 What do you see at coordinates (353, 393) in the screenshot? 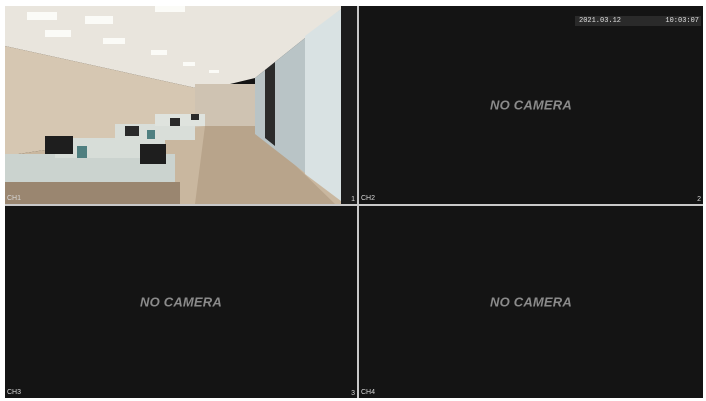
I see `channel-number: 3` at bounding box center [353, 393].